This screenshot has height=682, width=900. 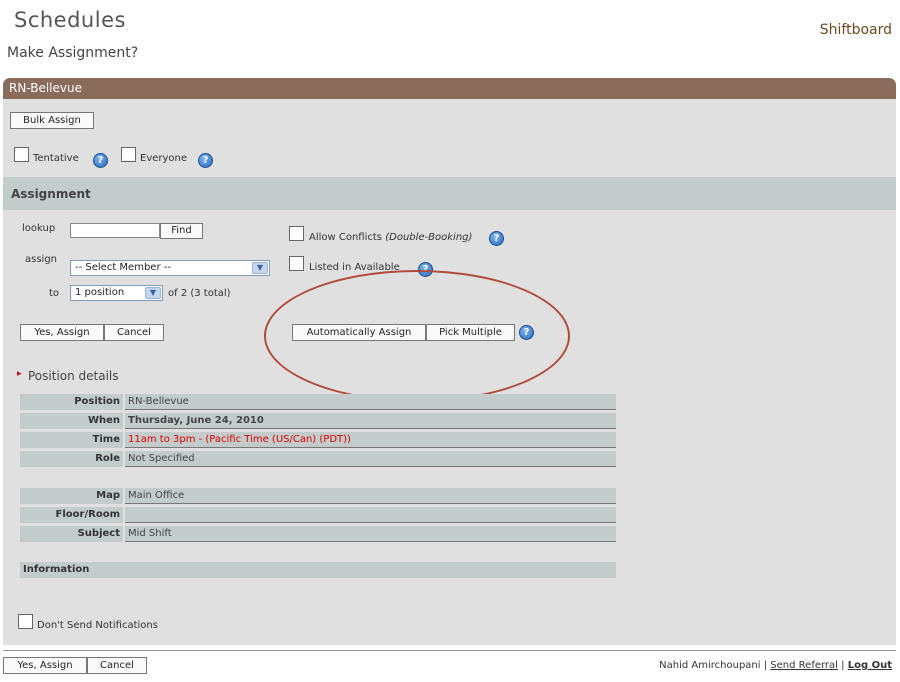 I want to click on footer-cancel-button: Cancel, so click(x=117, y=665).